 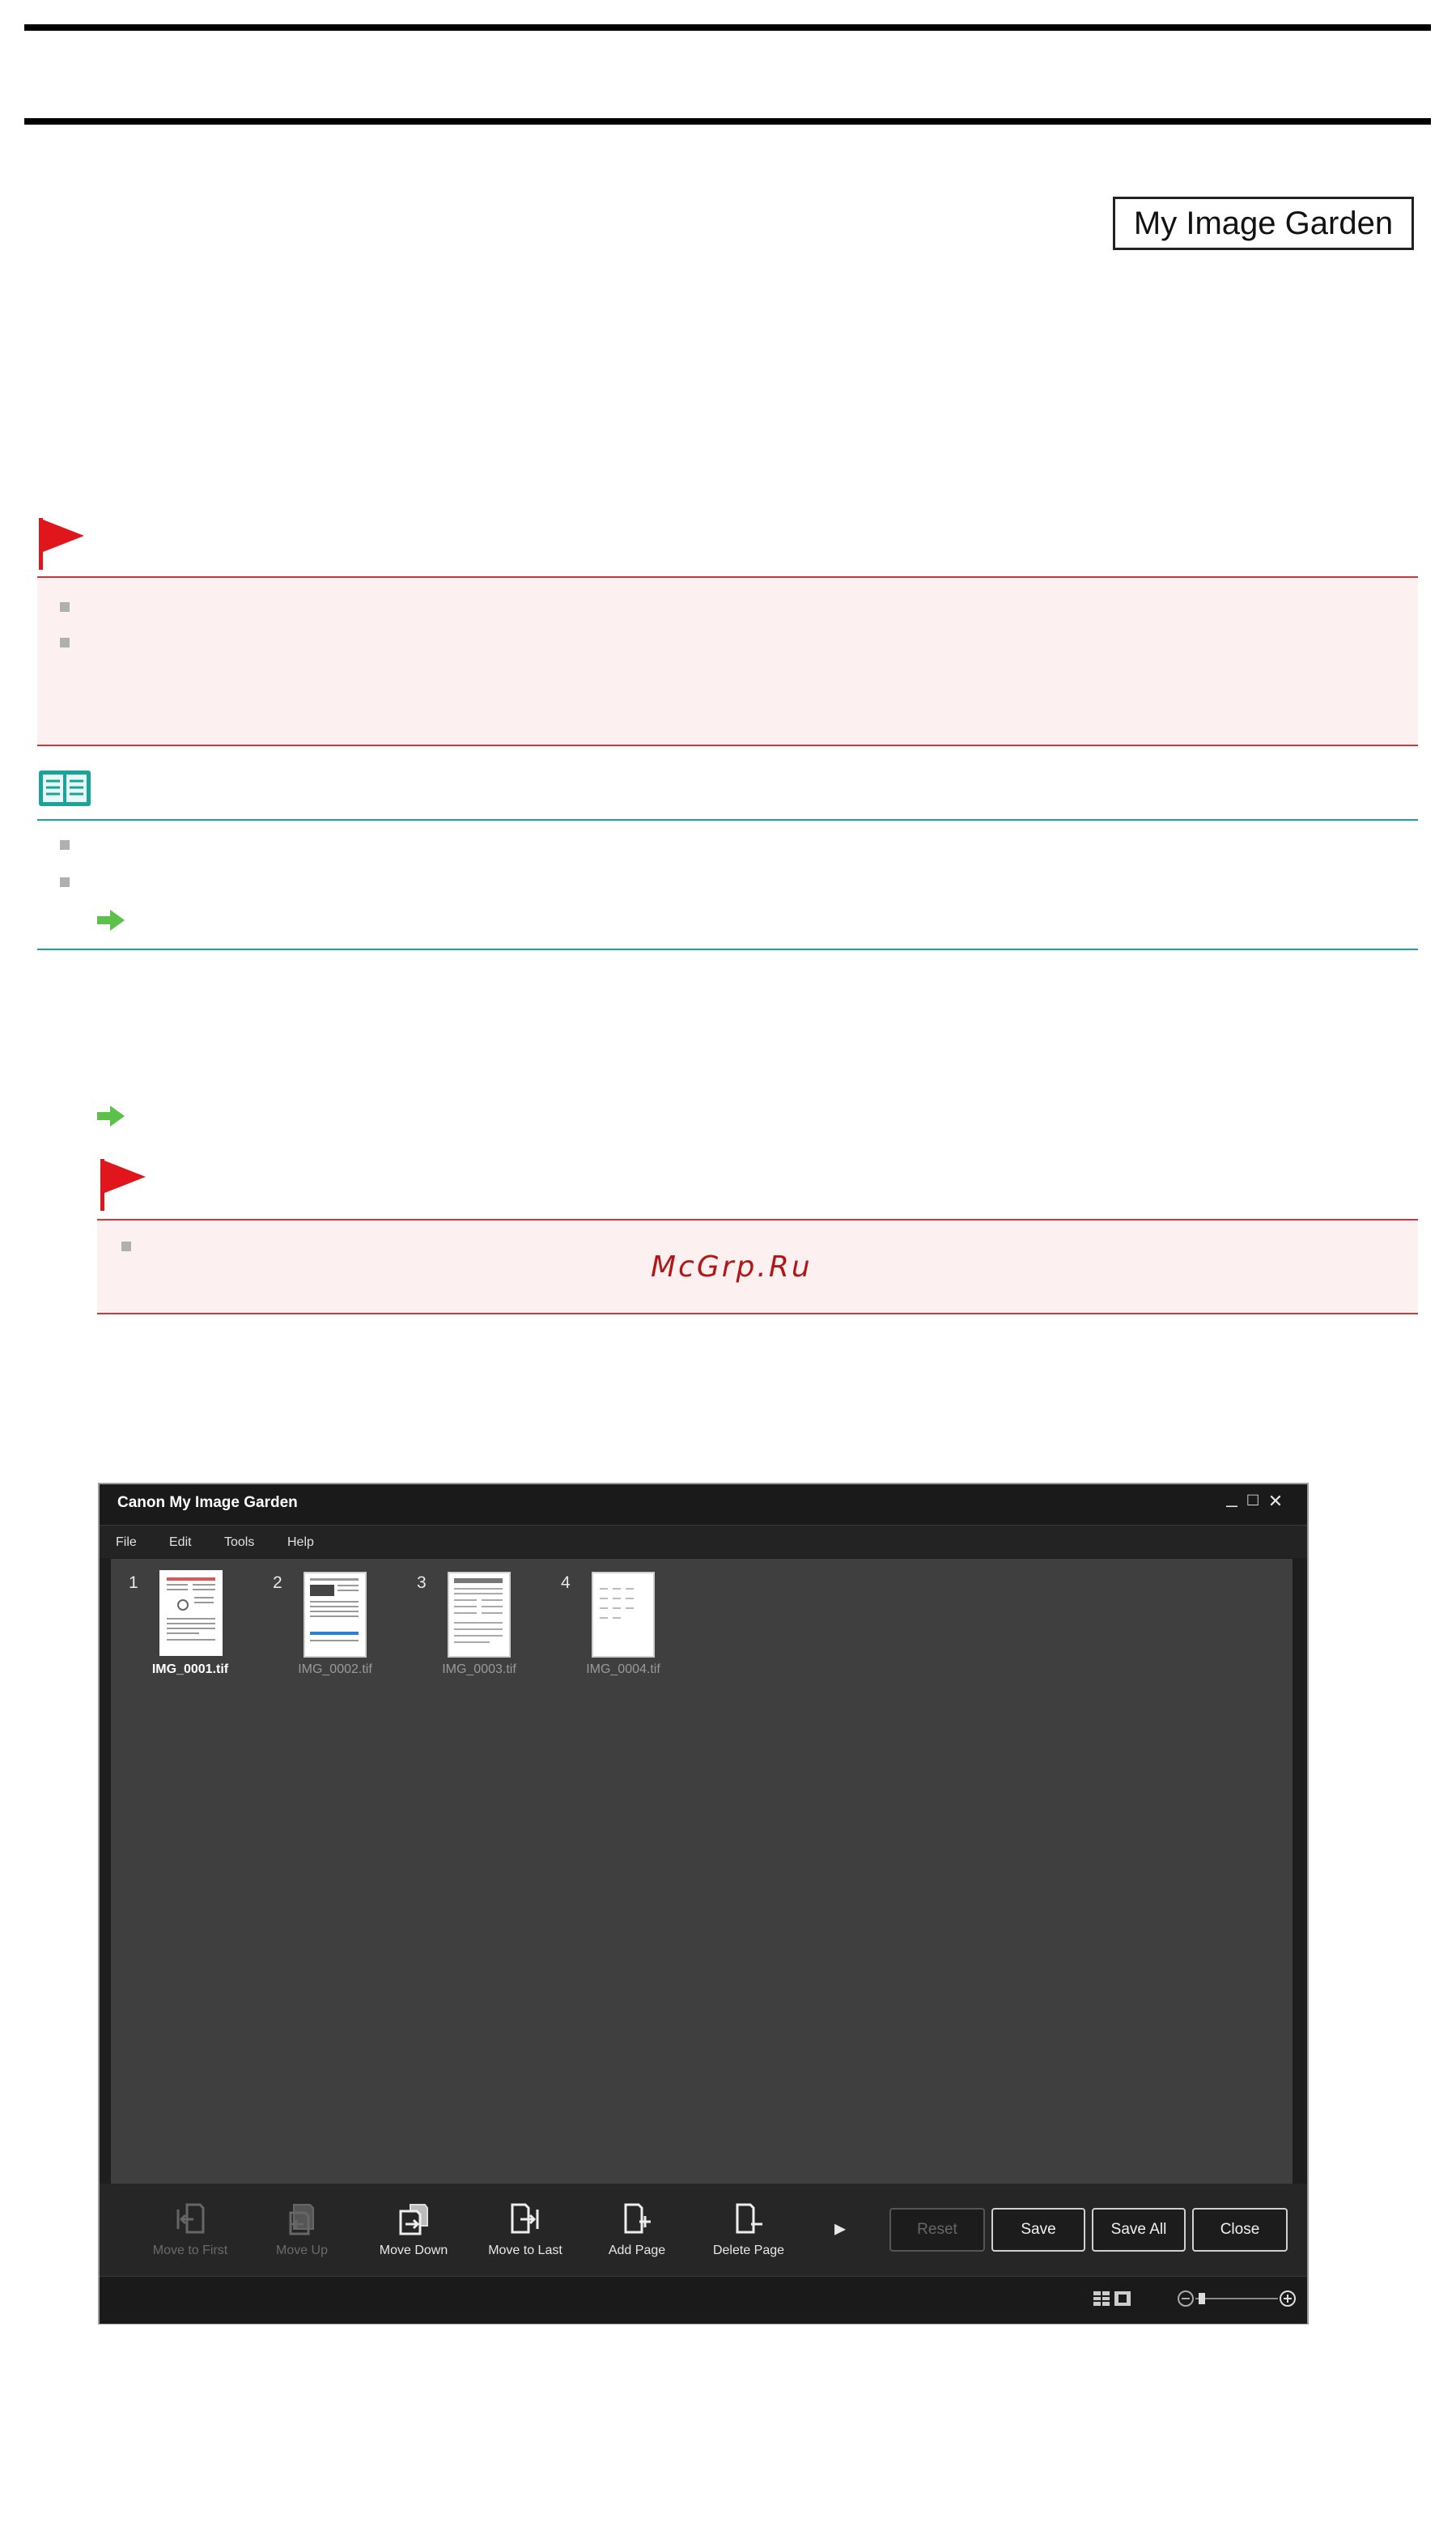 I want to click on save-button: Save, so click(x=1038, y=2230).